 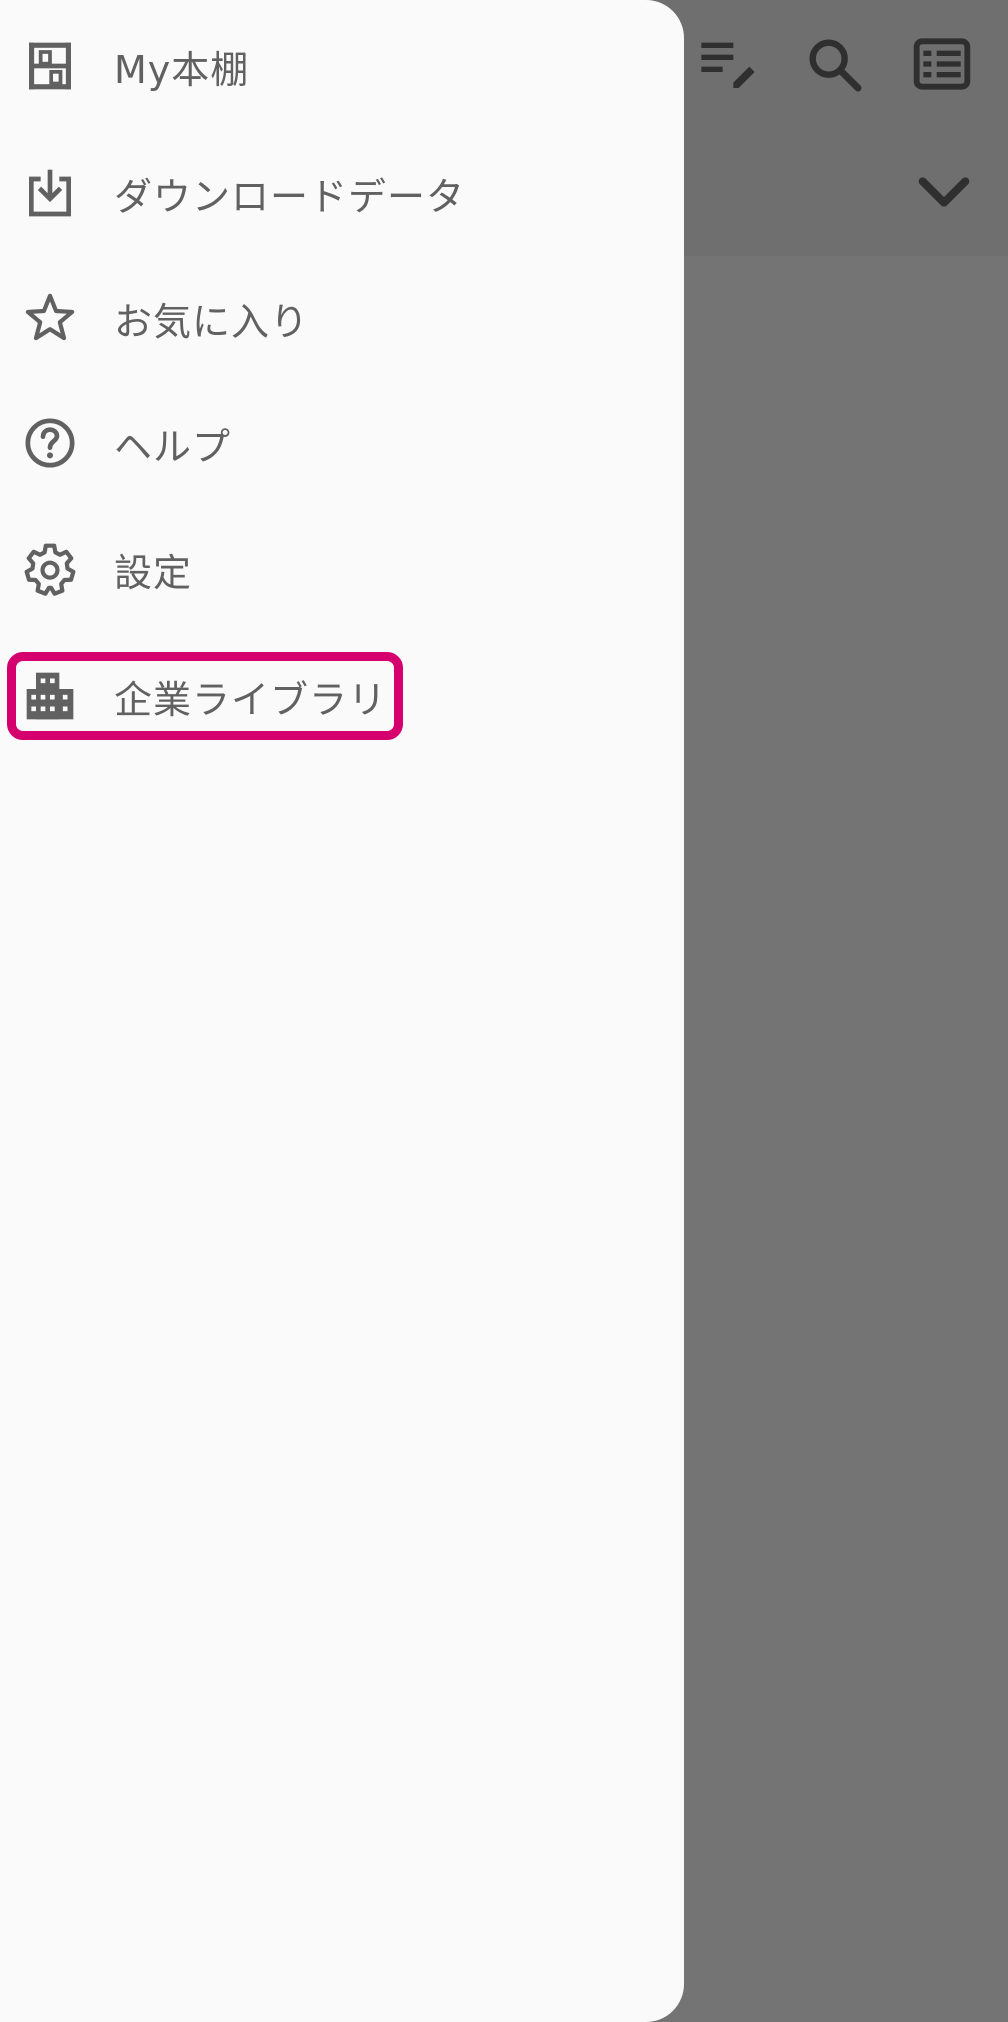 I want to click on drawer-item-label: お気に入り, so click(x=212, y=321).